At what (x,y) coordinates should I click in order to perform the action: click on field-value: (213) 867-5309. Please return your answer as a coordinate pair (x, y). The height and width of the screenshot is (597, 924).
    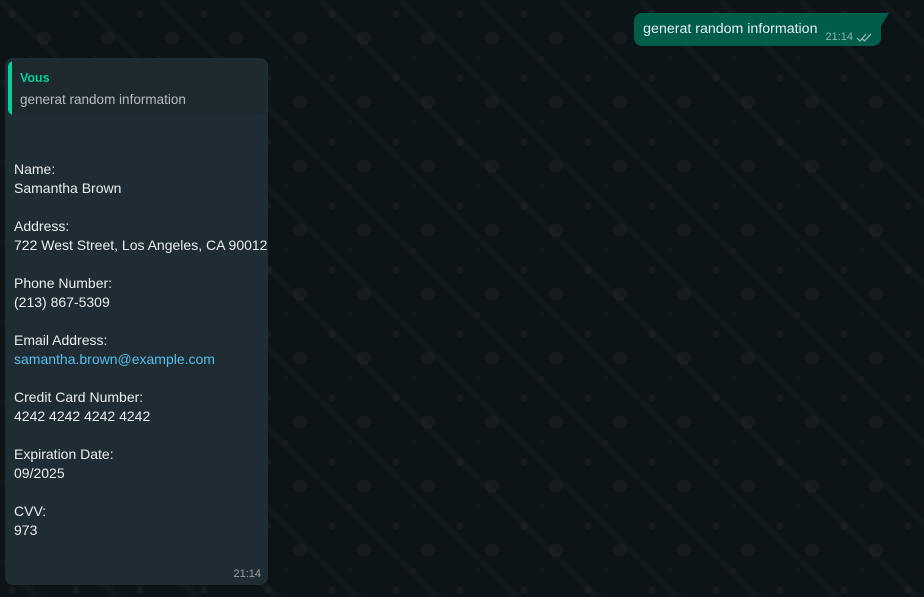
    Looking at the image, I should click on (62, 302).